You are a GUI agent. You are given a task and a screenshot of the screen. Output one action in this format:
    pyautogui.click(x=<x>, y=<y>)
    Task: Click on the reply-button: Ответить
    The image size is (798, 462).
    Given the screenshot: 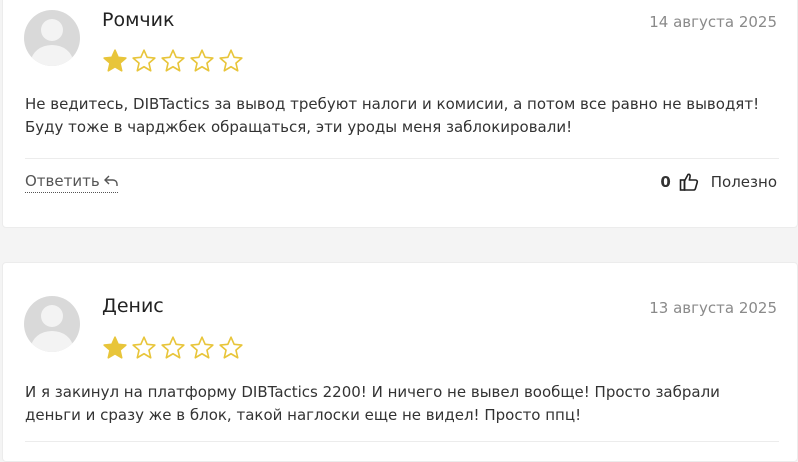 What is the action you would take?
    pyautogui.click(x=71, y=182)
    